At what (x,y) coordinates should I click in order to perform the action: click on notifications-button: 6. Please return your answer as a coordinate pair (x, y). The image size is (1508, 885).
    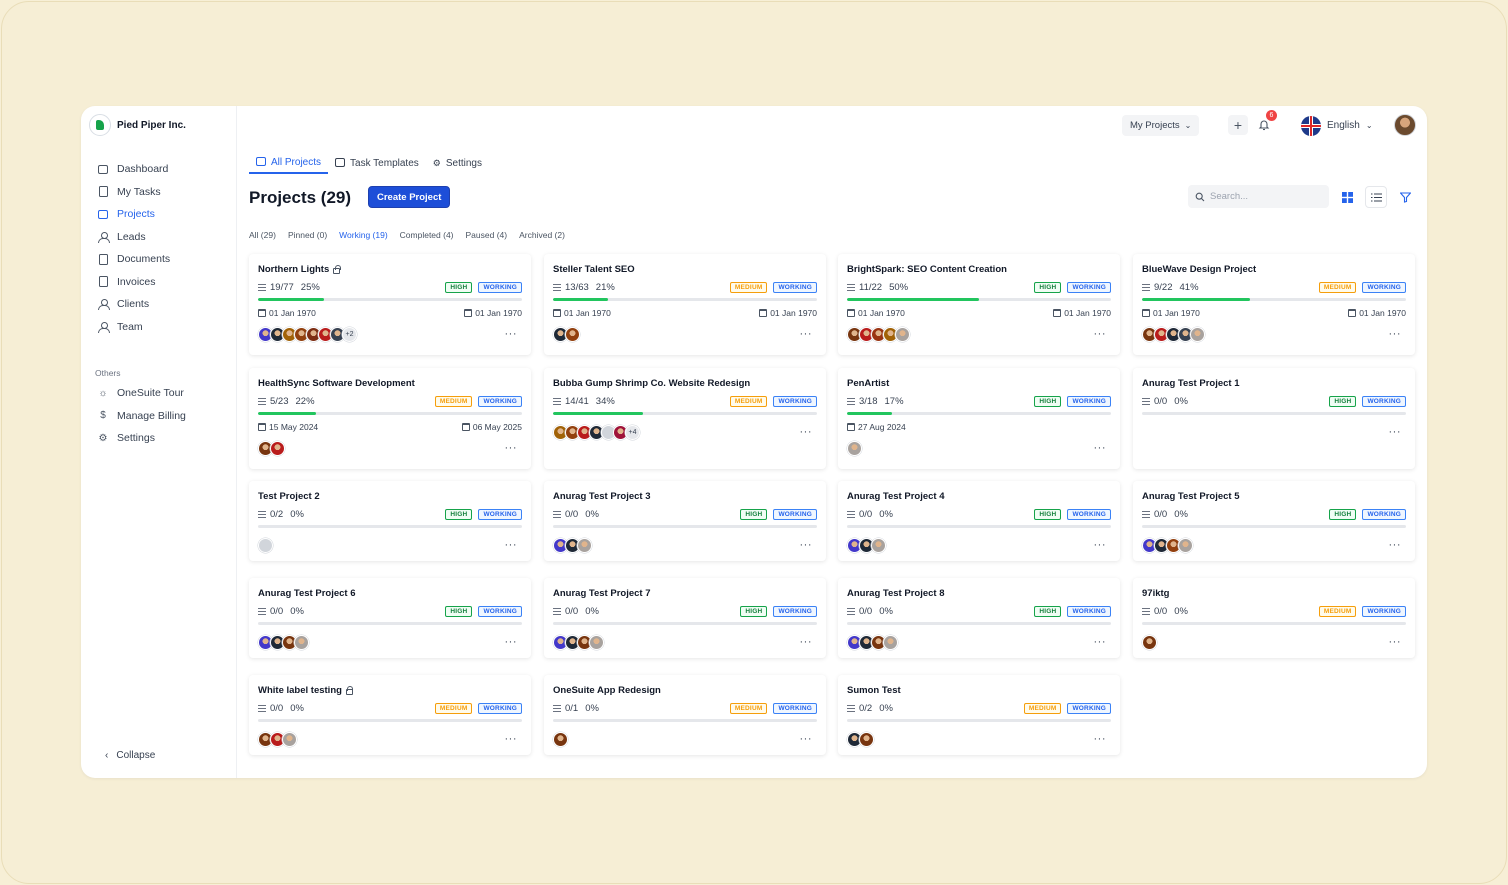
    Looking at the image, I should click on (1265, 122).